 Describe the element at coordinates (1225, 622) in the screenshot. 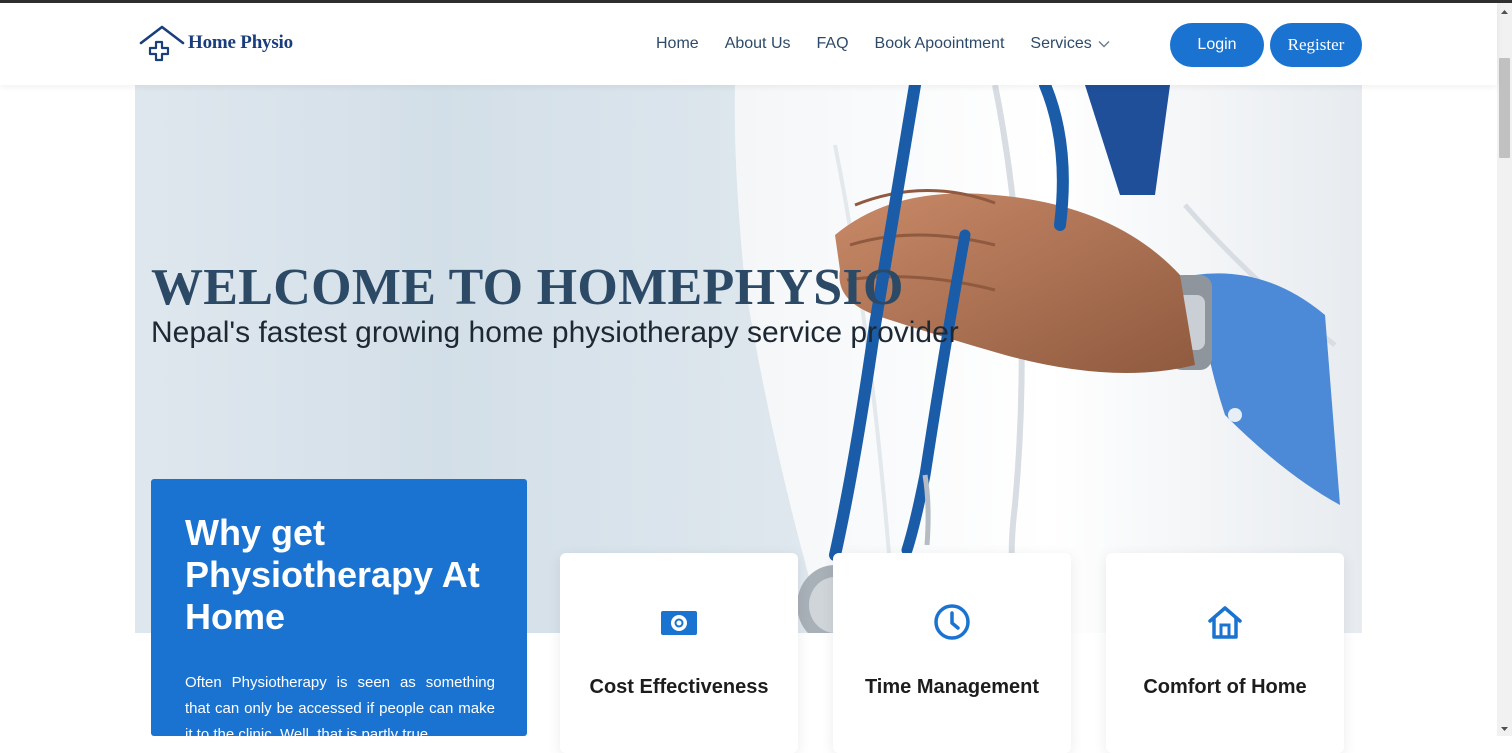

I see `home-icon` at that location.